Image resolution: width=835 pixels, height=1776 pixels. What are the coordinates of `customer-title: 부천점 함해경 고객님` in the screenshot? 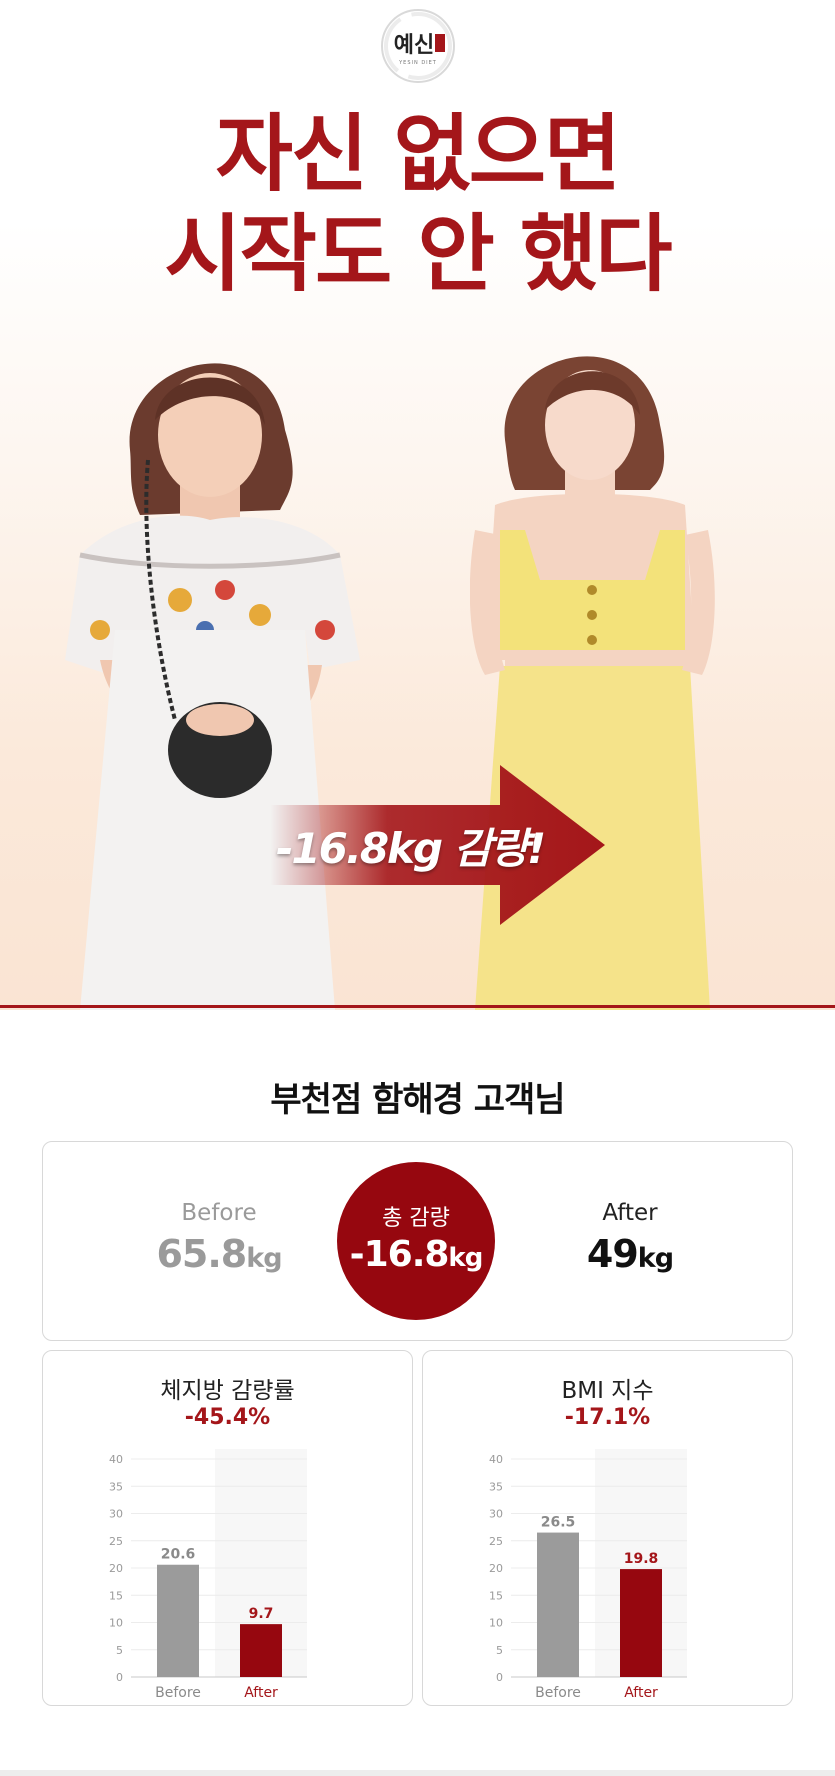 It's located at (417, 1100).